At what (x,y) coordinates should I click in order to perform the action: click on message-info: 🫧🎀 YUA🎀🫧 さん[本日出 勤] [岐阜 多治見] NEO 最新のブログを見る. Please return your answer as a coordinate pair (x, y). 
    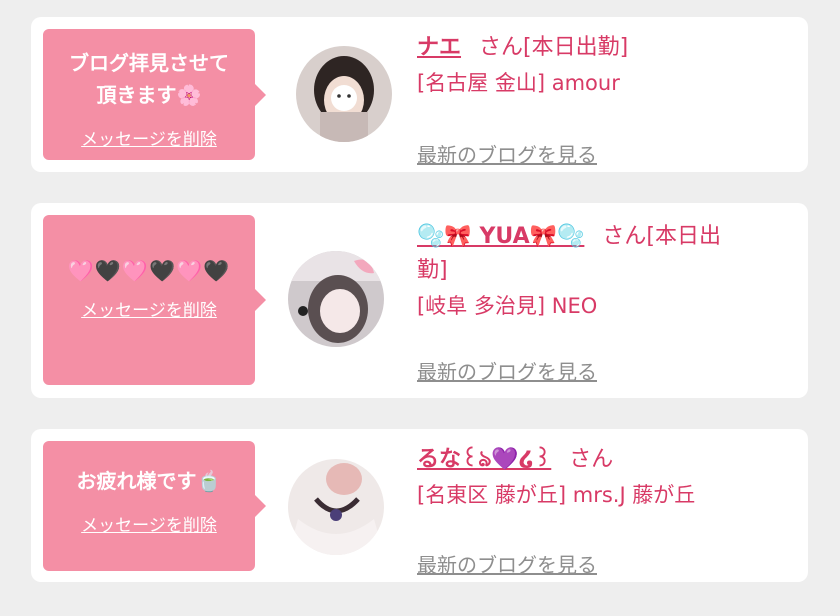
    Looking at the image, I should click on (594, 302).